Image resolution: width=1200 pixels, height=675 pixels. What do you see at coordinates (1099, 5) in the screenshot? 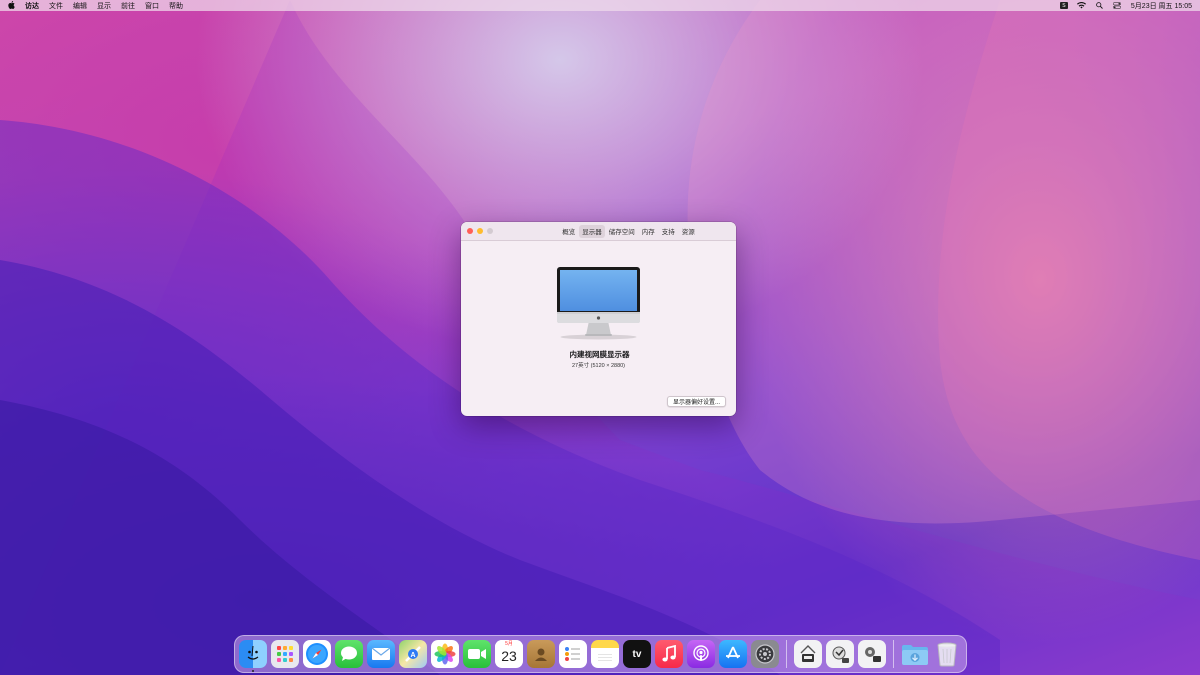
I see `spotlight-search-icon` at bounding box center [1099, 5].